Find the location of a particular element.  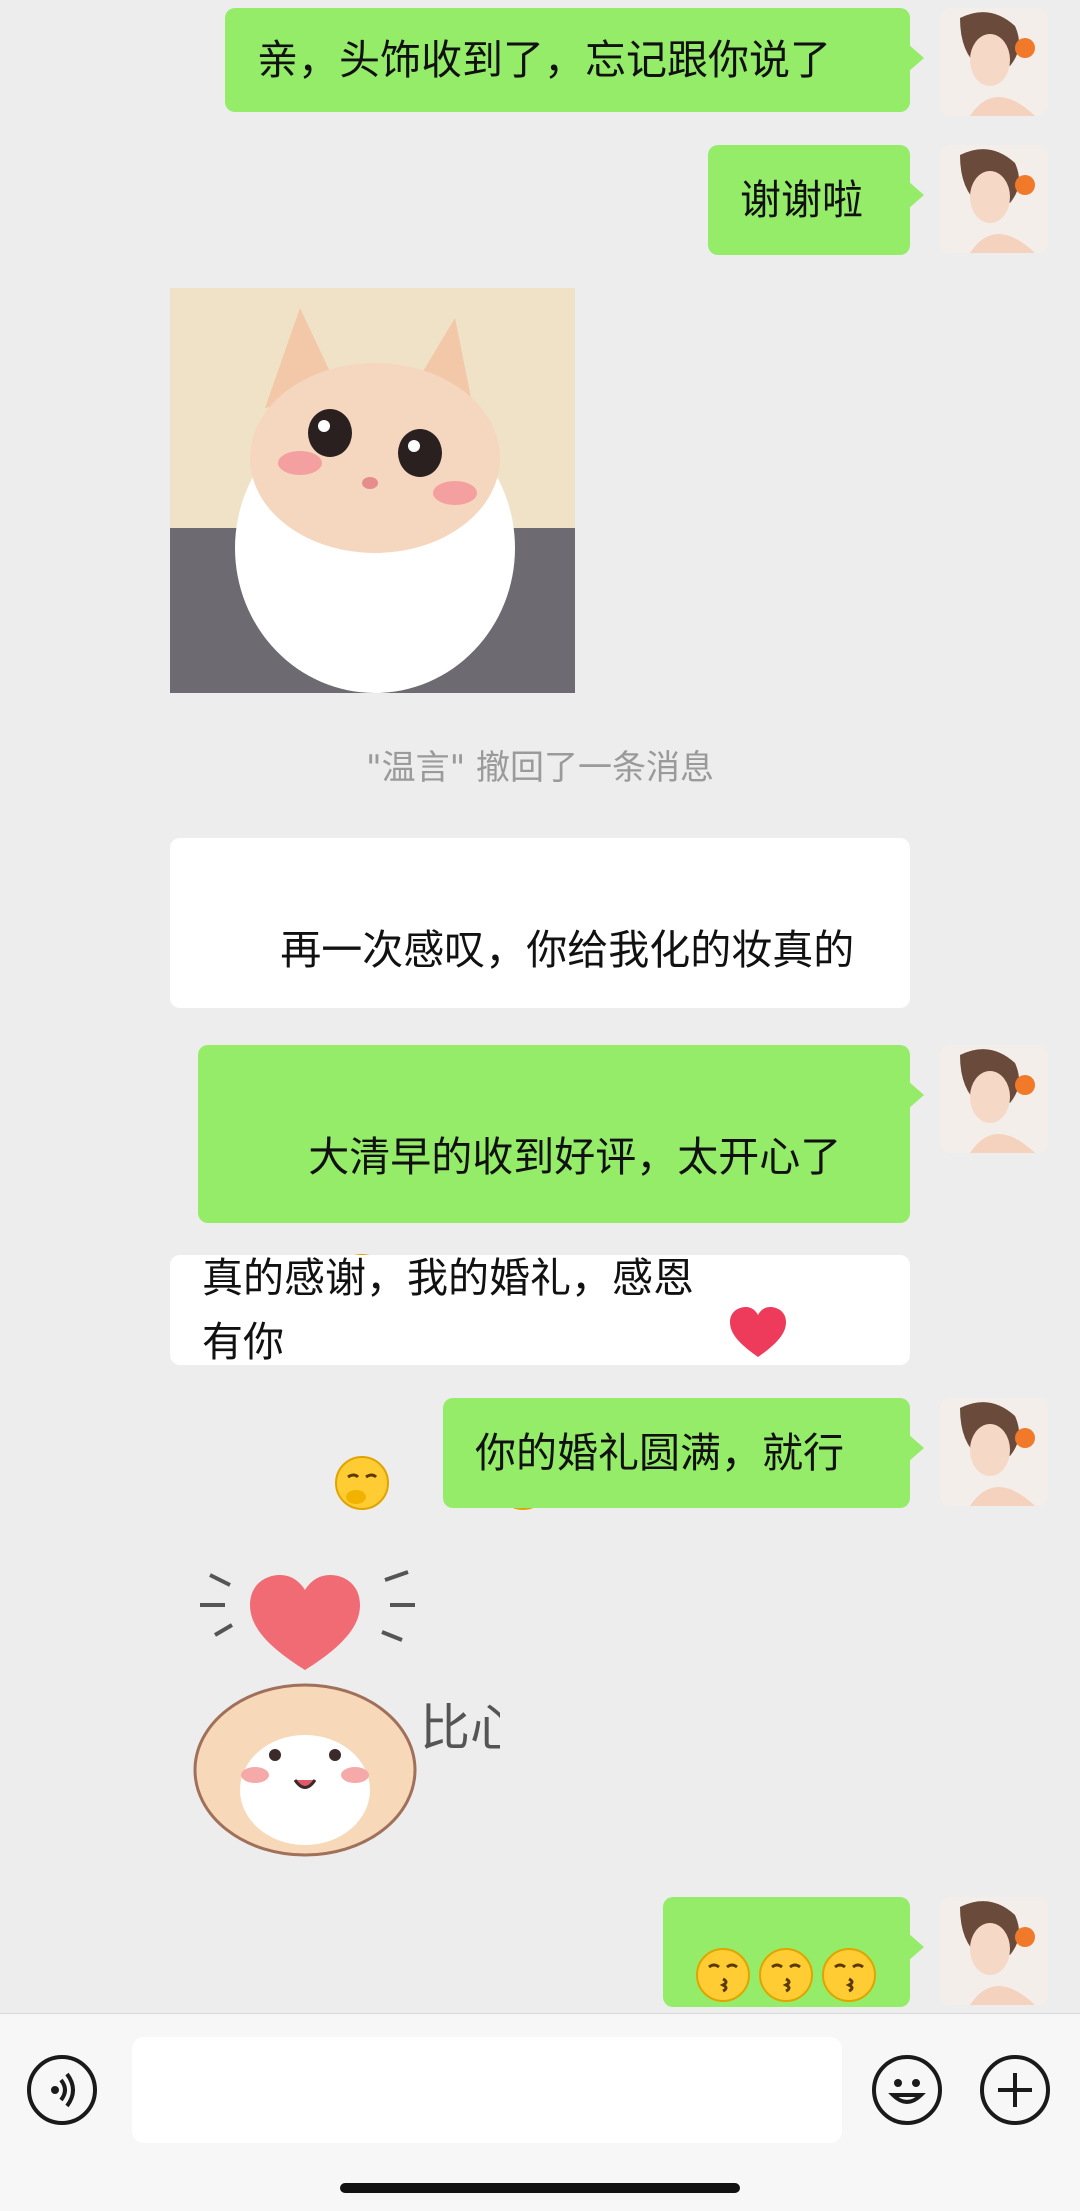

sticker-text: 比心 is located at coordinates (460, 1728).